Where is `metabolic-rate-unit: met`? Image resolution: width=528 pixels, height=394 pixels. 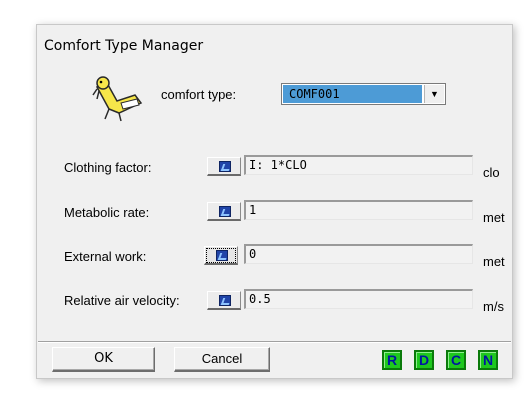
metabolic-rate-unit: met is located at coordinates (494, 217).